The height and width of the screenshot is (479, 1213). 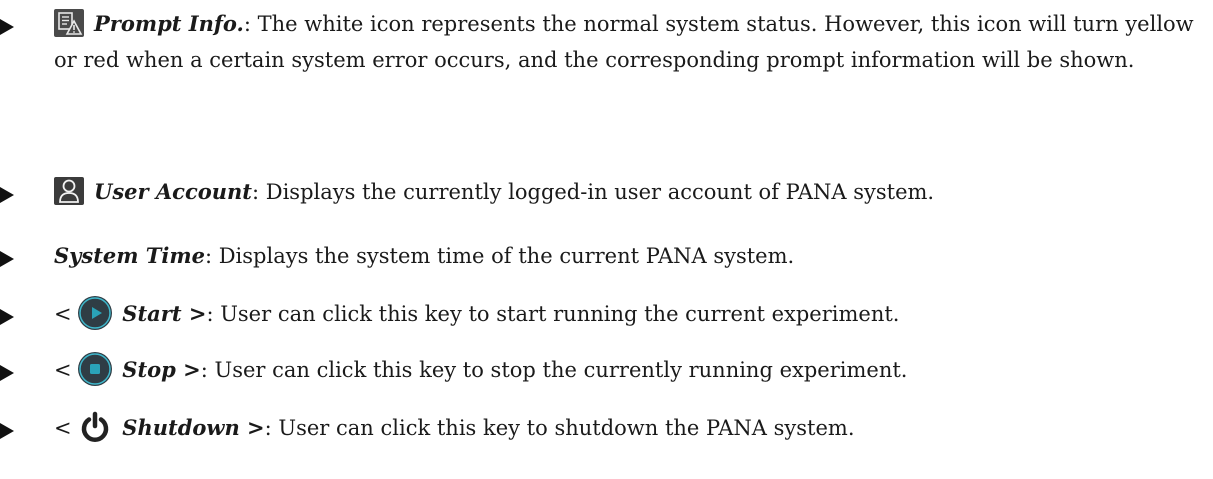 I want to click on term-shutdown: Shutdown >, so click(x=193, y=427).